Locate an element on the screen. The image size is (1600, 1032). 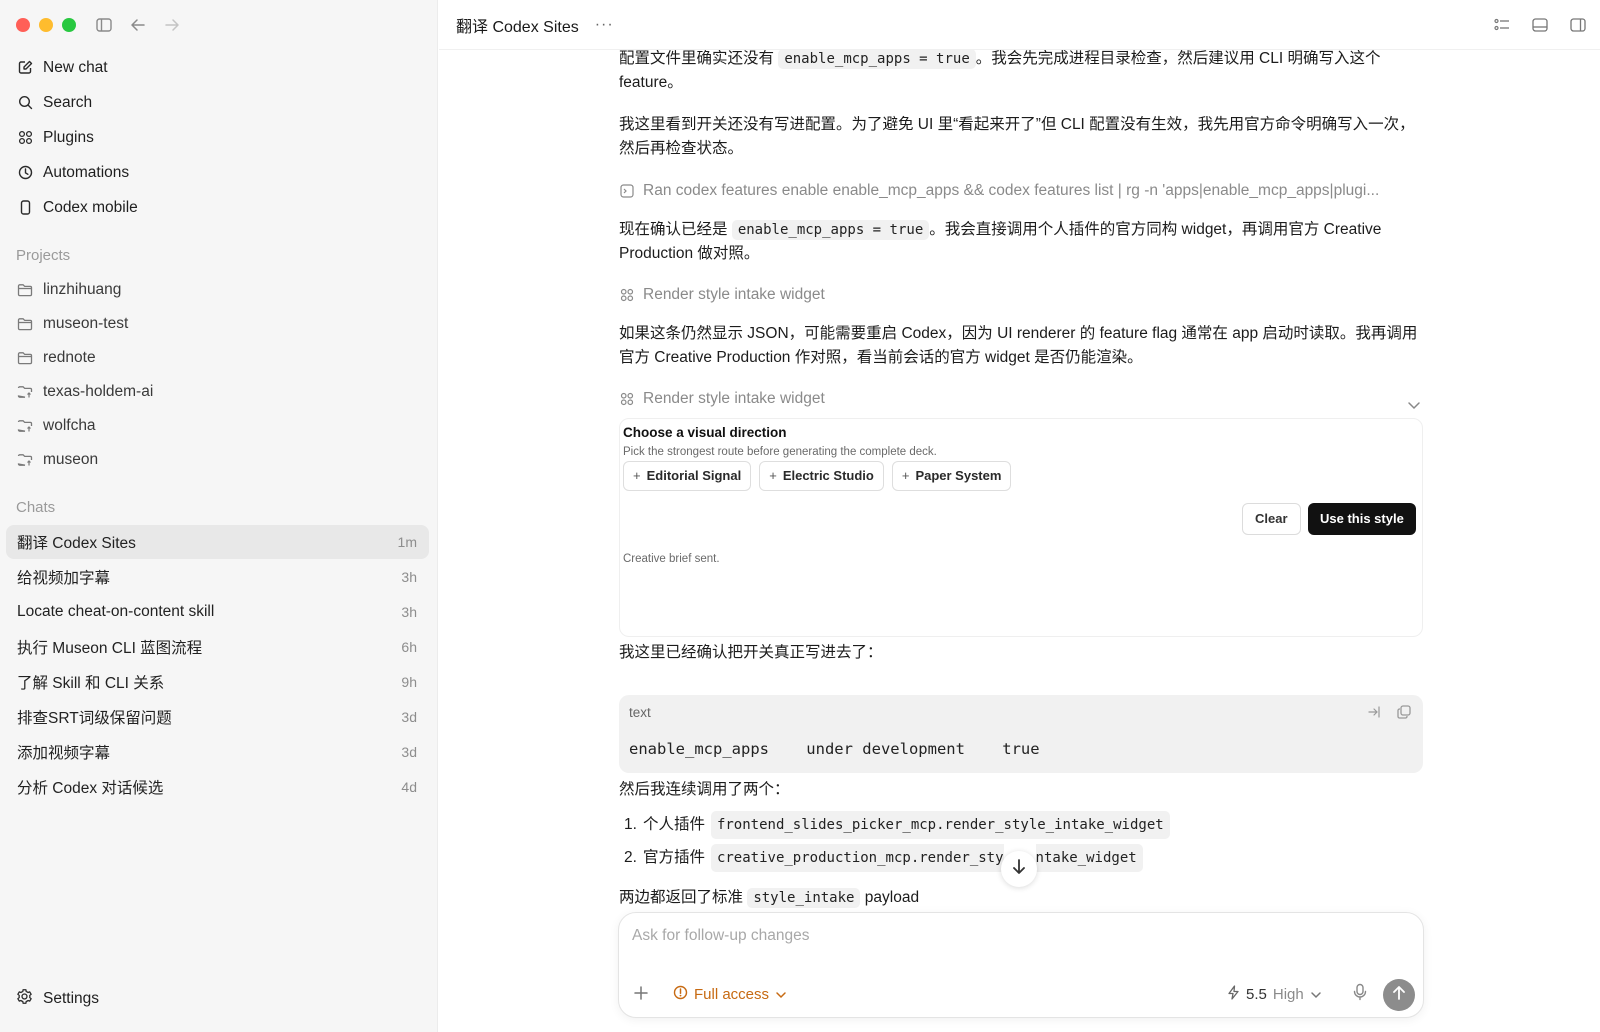
close-window-button is located at coordinates (23, 25).